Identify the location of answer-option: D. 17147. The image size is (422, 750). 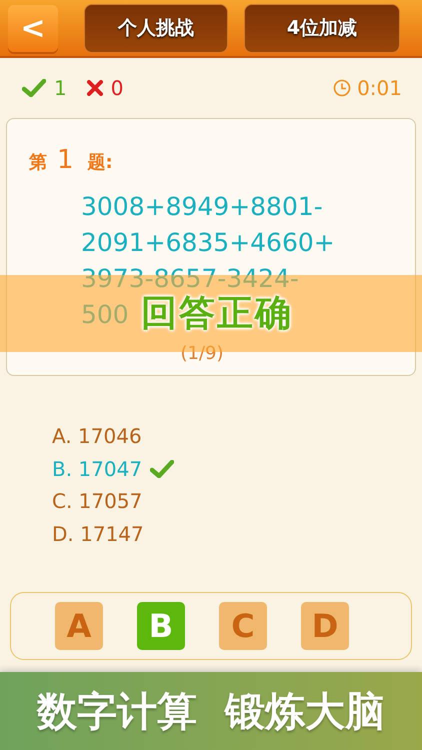
(98, 534).